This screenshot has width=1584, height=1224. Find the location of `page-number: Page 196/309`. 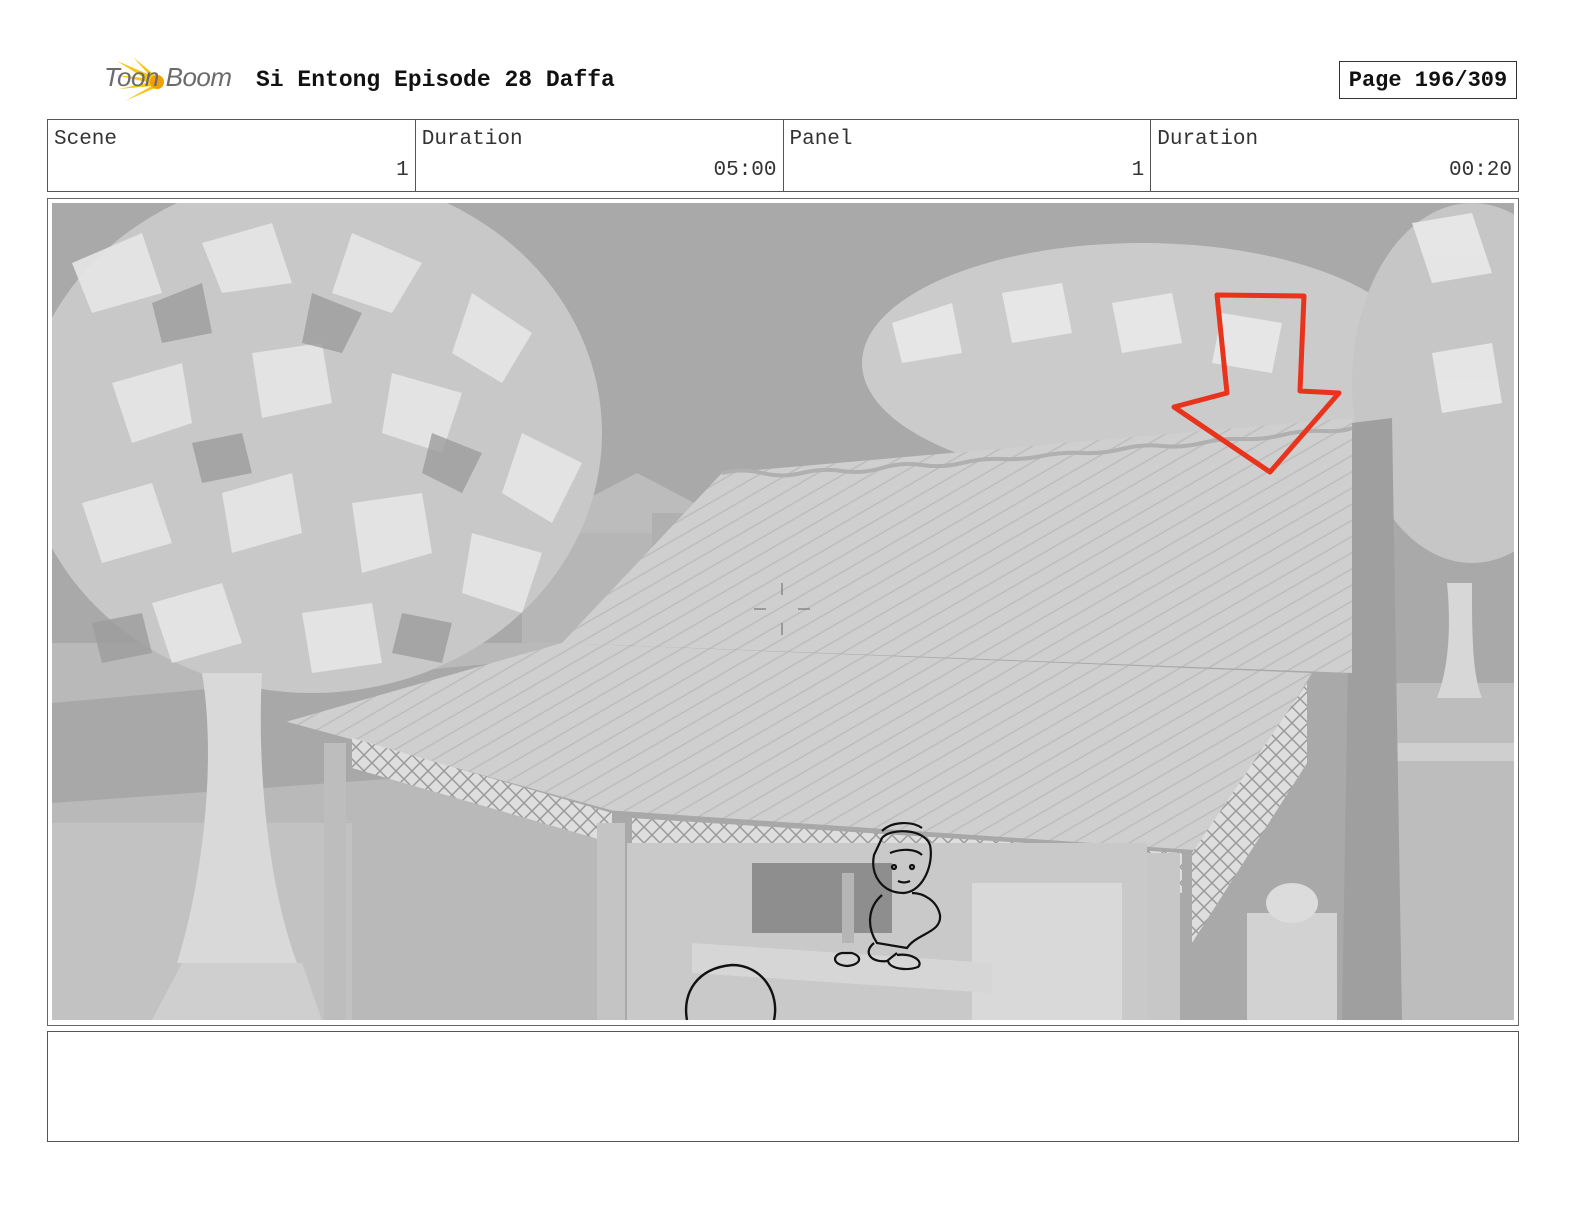

page-number: Page 196/309 is located at coordinates (1428, 80).